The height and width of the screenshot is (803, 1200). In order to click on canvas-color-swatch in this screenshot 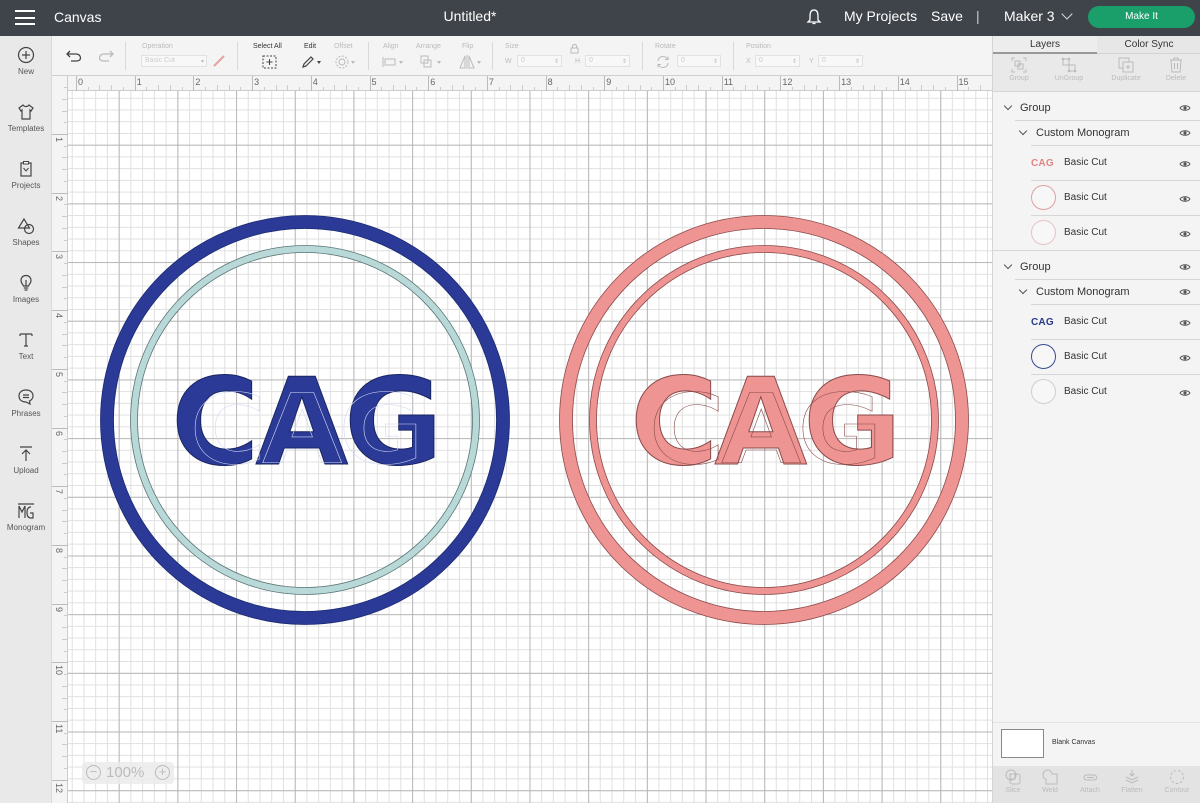, I will do `click(1022, 743)`.